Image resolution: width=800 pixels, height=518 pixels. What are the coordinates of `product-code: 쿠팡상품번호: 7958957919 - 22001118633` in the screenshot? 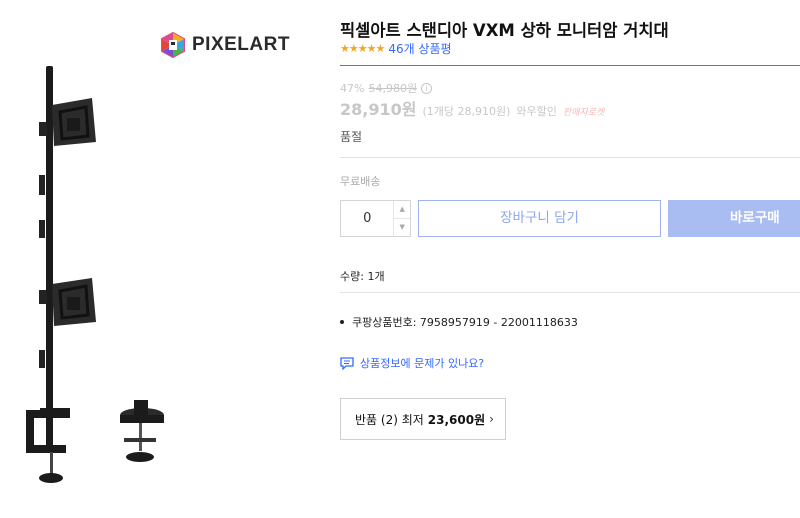 It's located at (465, 322).